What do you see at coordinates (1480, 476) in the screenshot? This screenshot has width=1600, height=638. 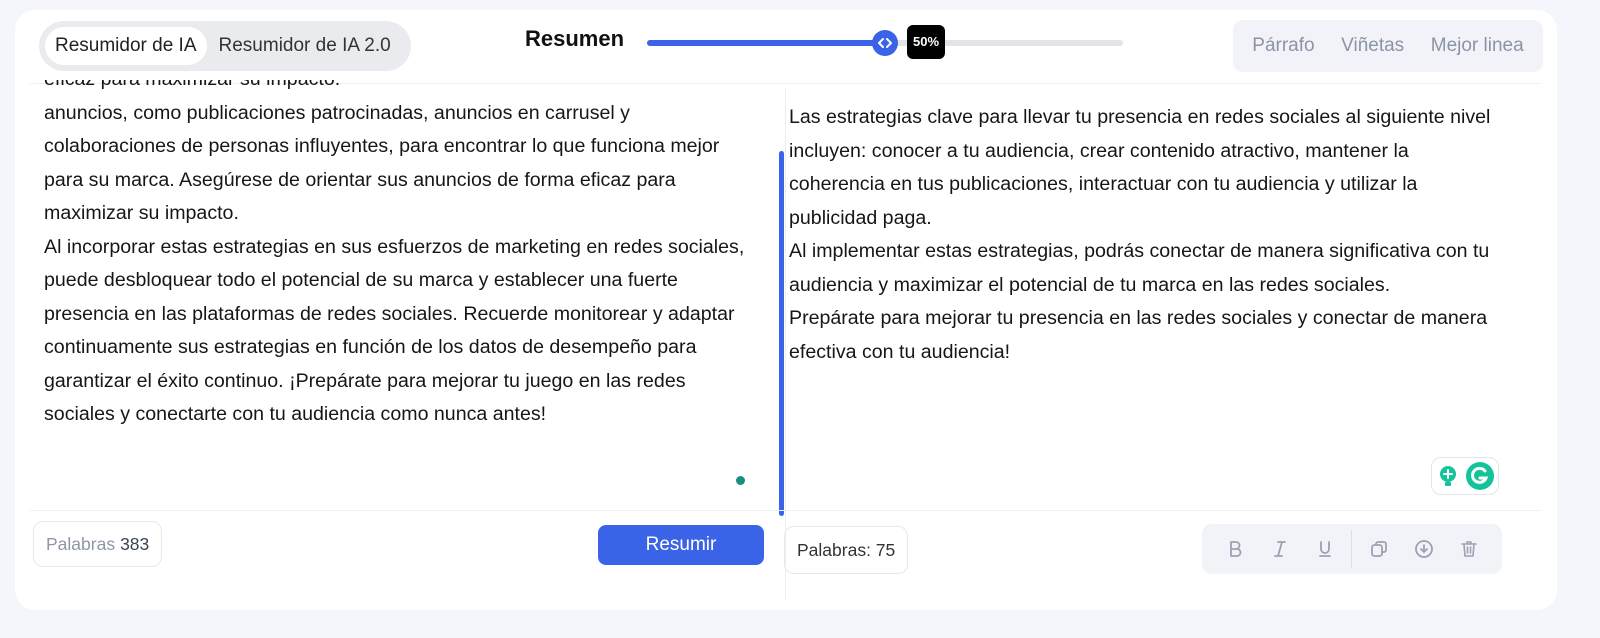 I see `grammarly-icon` at bounding box center [1480, 476].